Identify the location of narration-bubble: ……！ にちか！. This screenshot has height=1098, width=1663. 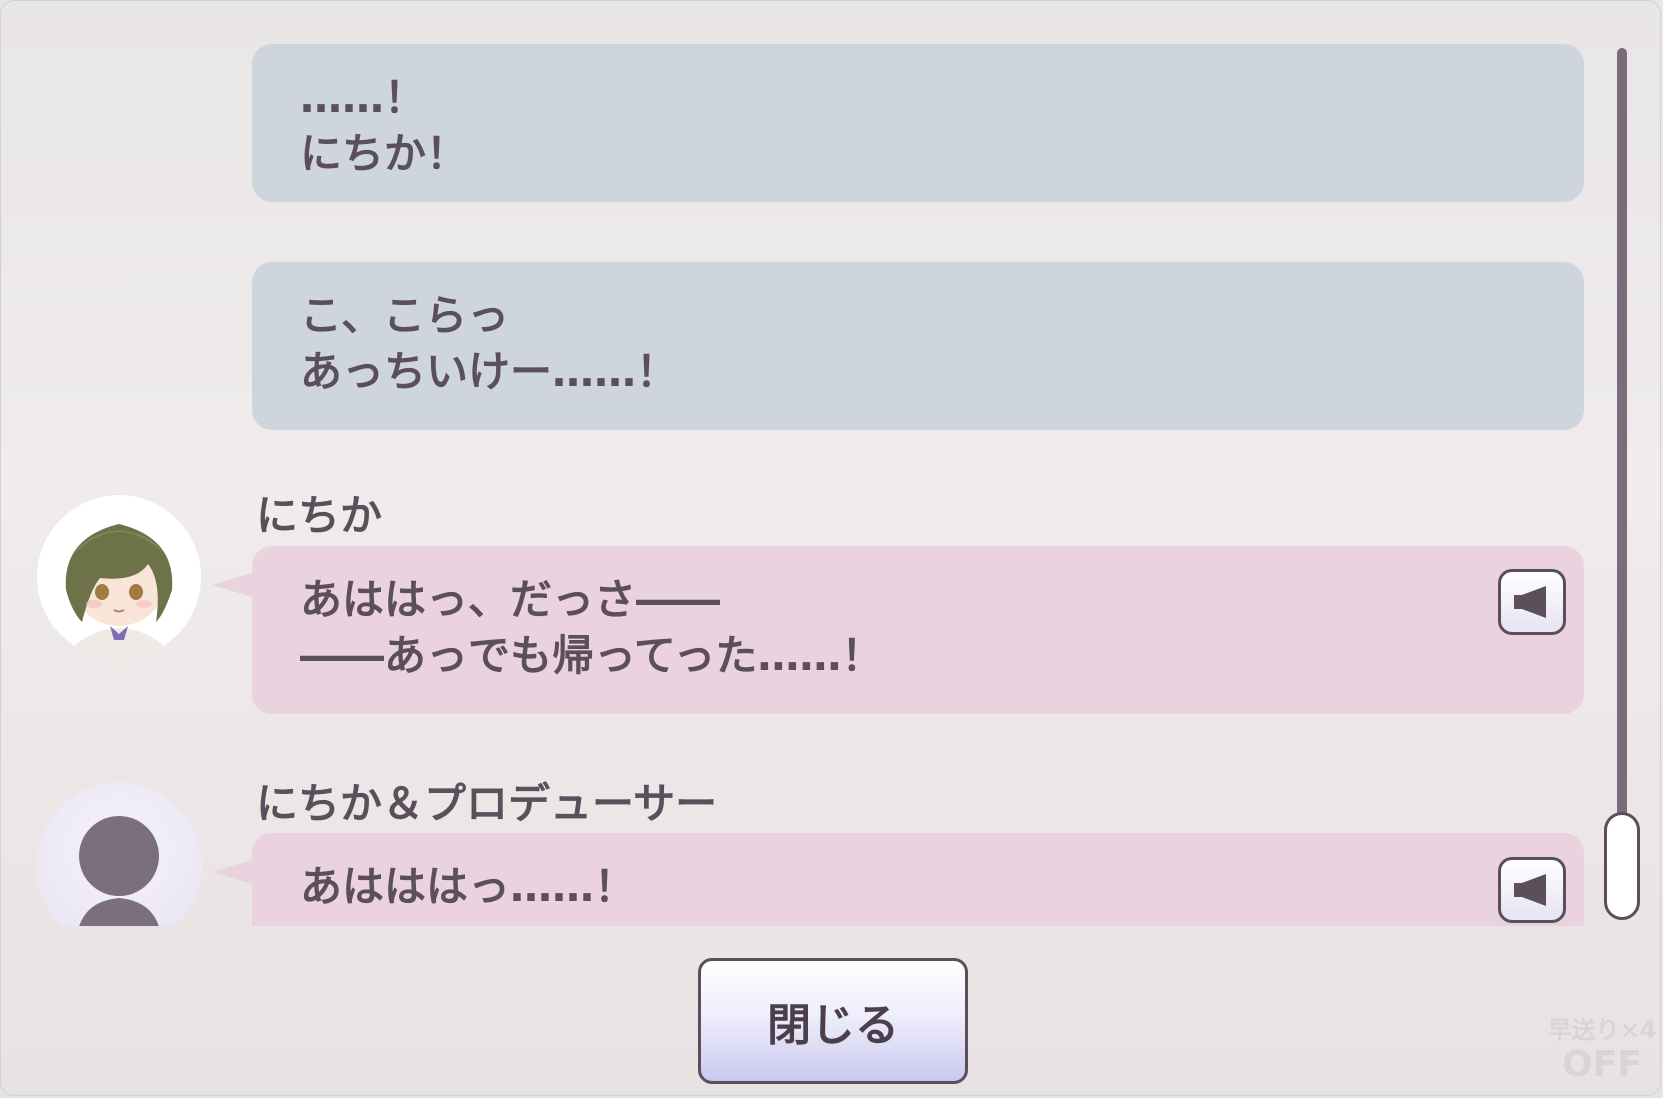
(918, 123).